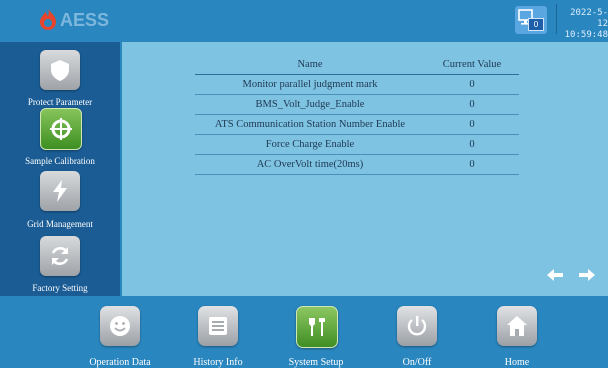 The width and height of the screenshot is (608, 368). I want to click on table-row: BMS_Volt_Judge_Enable 0, so click(357, 104).